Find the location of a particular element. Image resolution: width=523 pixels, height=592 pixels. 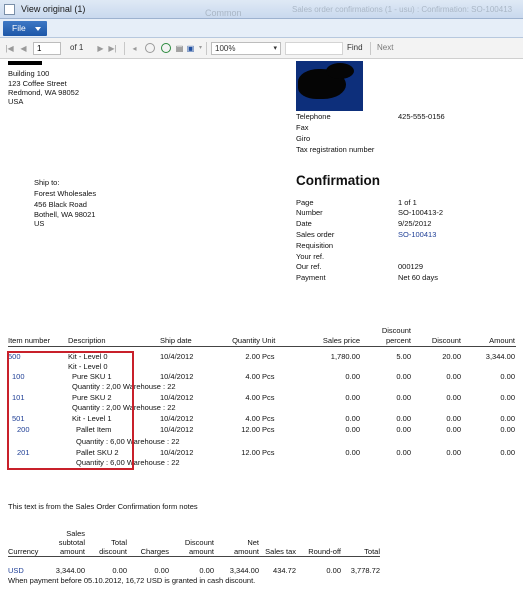

totals-header-discount-amount: Discount is located at coordinates (199, 542).